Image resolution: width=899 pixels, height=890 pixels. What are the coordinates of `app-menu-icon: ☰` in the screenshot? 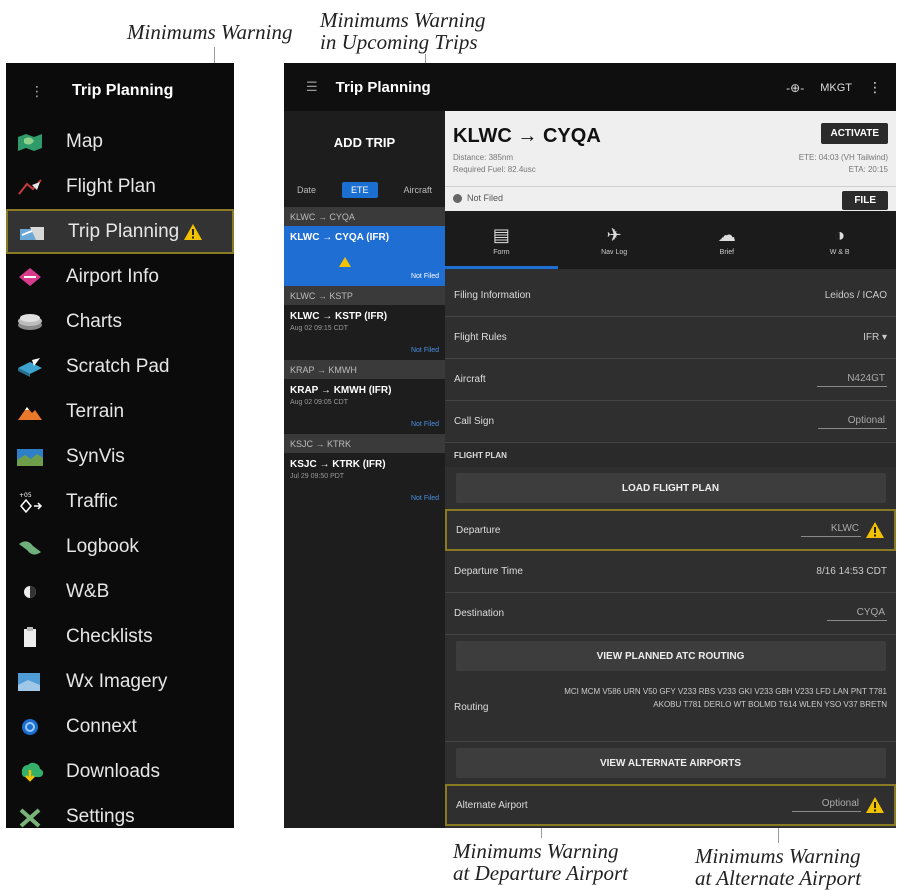 It's located at (312, 87).